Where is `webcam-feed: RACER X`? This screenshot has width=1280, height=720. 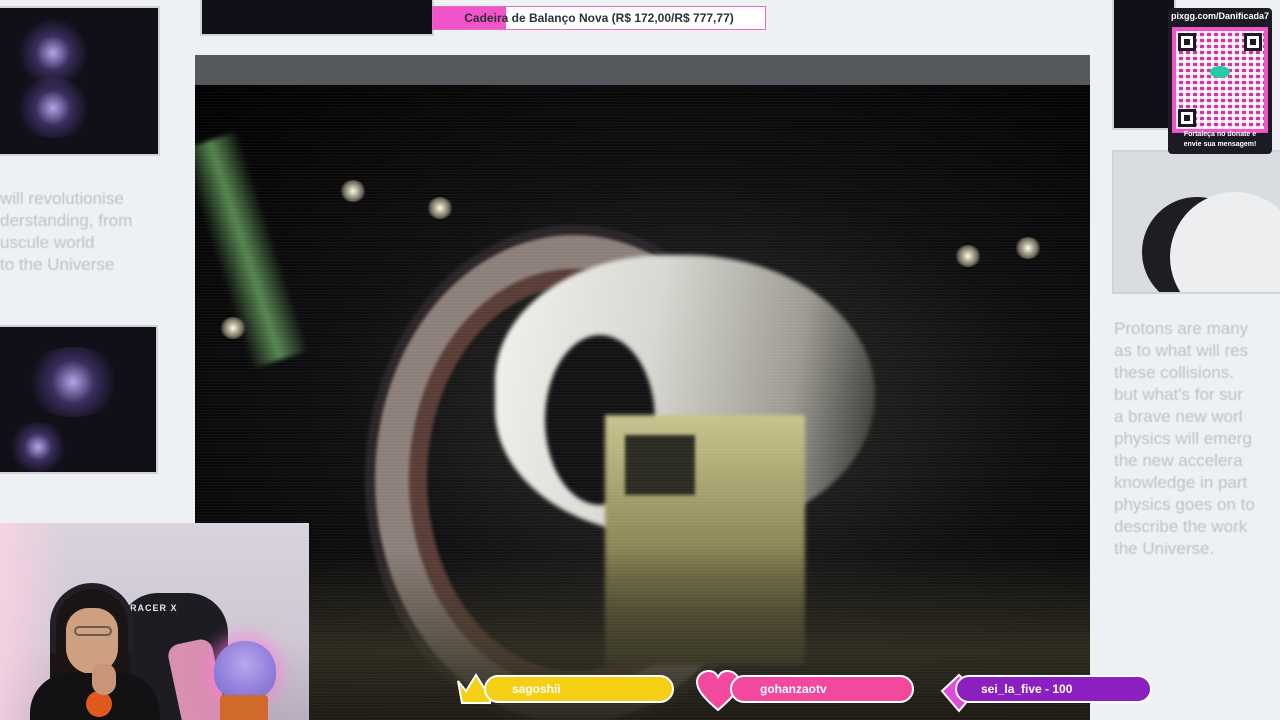 webcam-feed: RACER X is located at coordinates (154, 621).